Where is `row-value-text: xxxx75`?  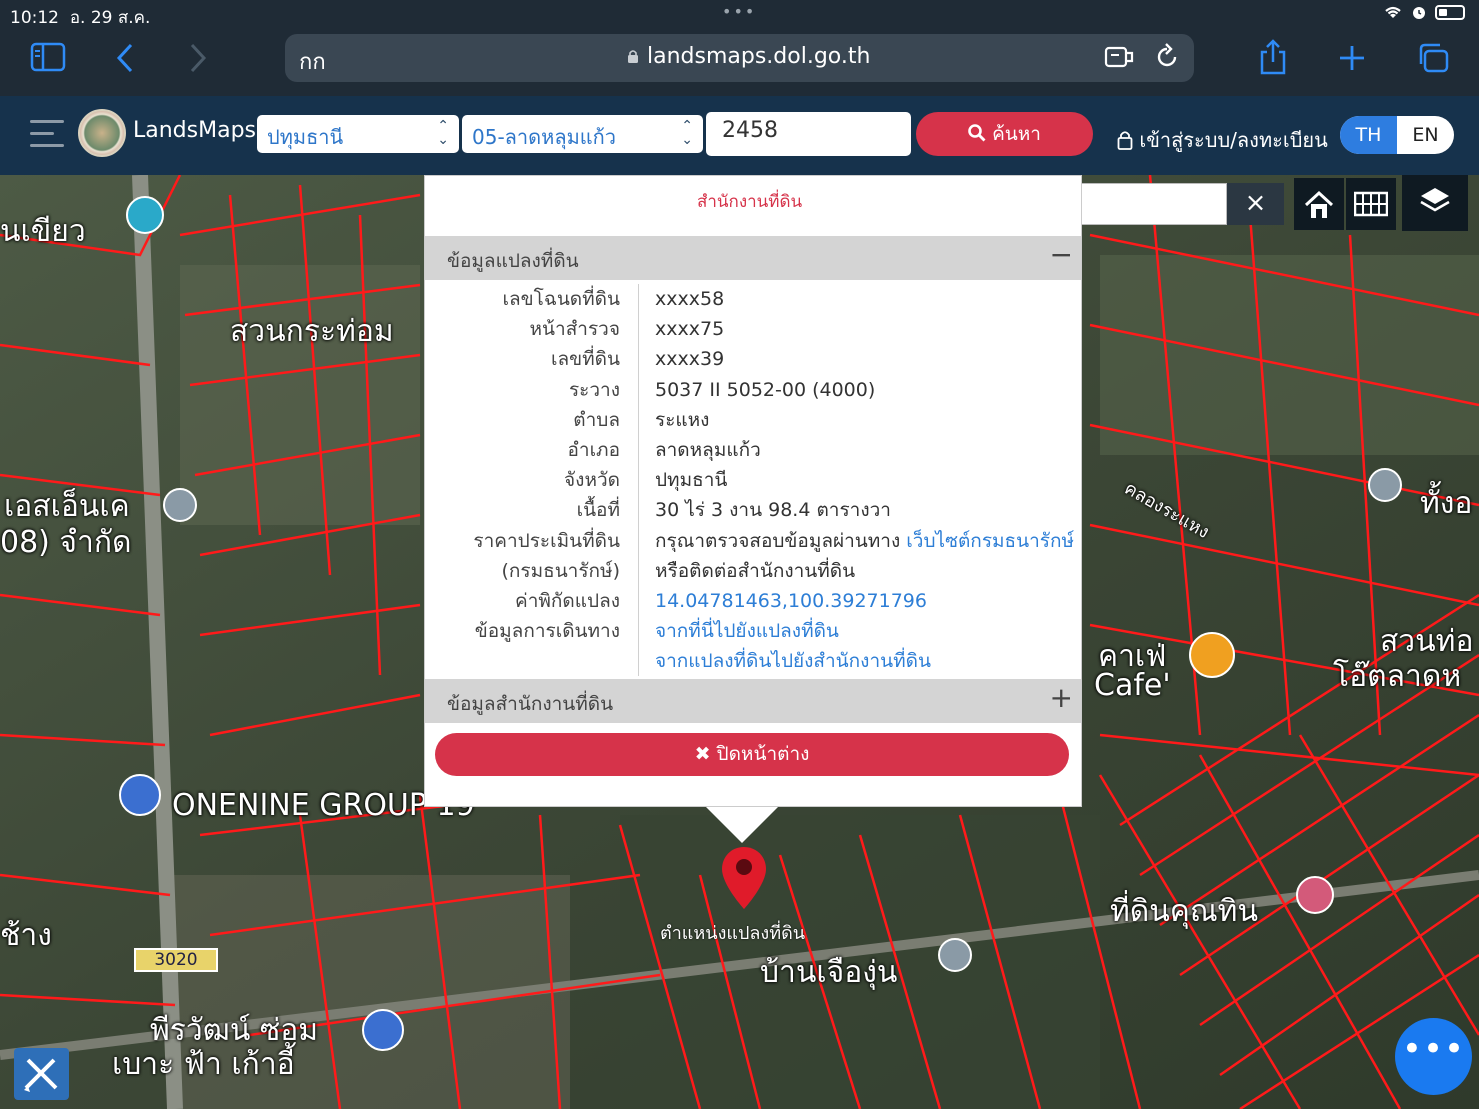 row-value-text: xxxx75 is located at coordinates (690, 329).